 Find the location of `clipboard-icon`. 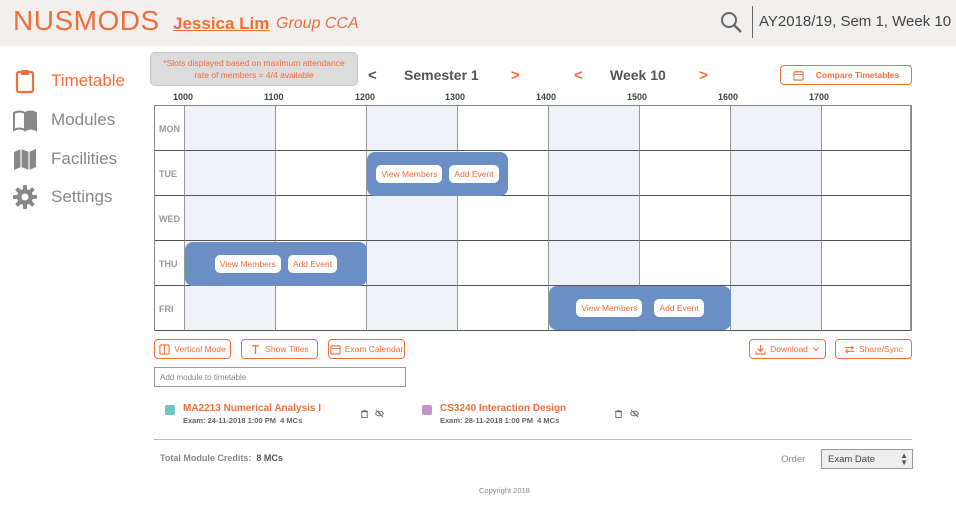

clipboard-icon is located at coordinates (25, 82).